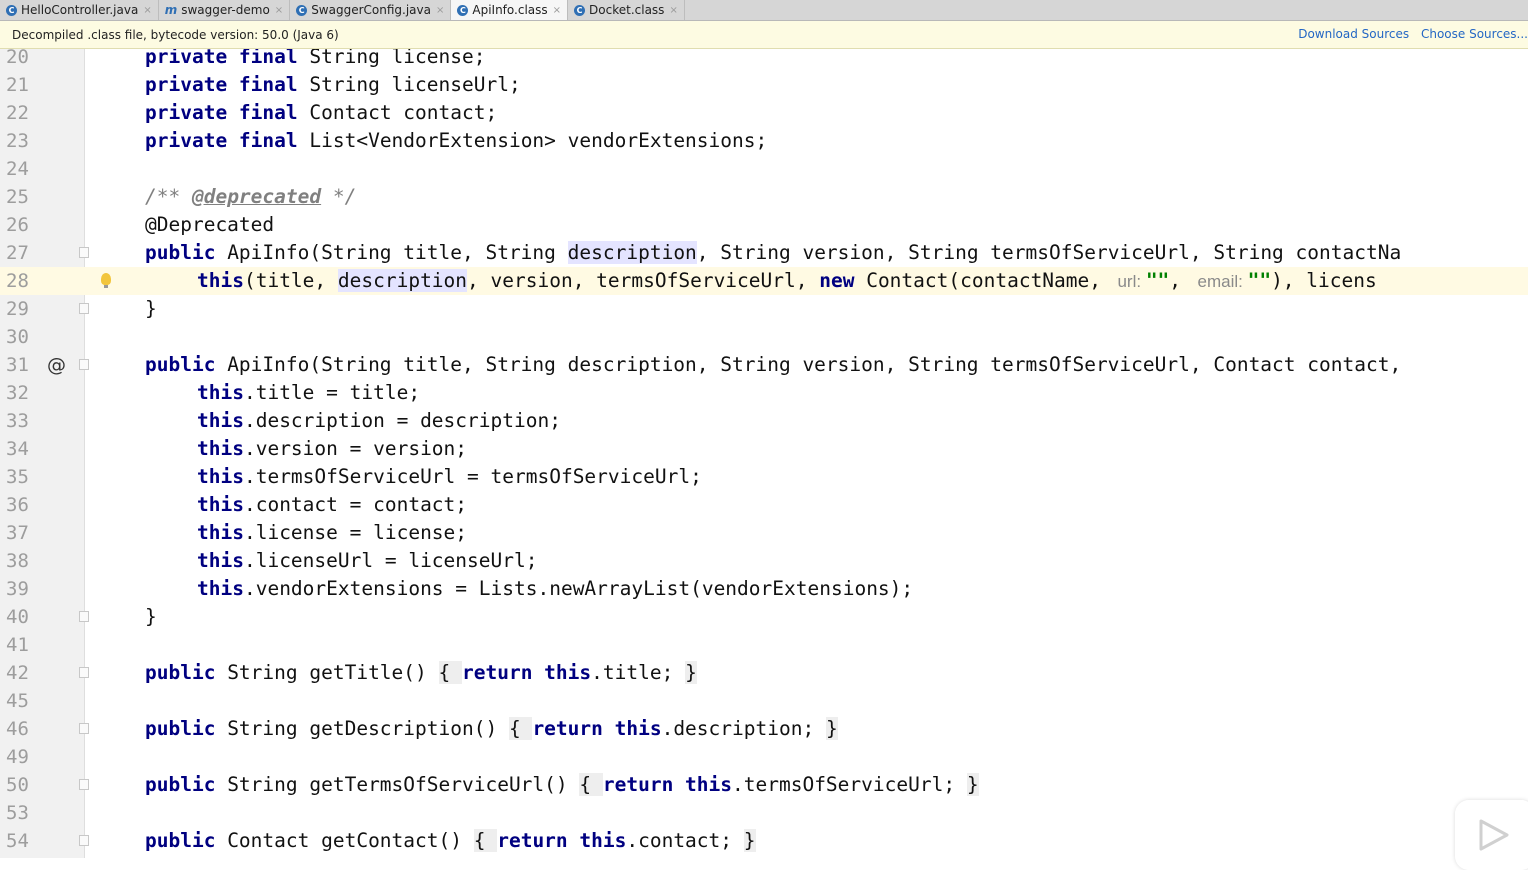  What do you see at coordinates (764, 60) in the screenshot?
I see `code-line: 20 private final String license;` at bounding box center [764, 60].